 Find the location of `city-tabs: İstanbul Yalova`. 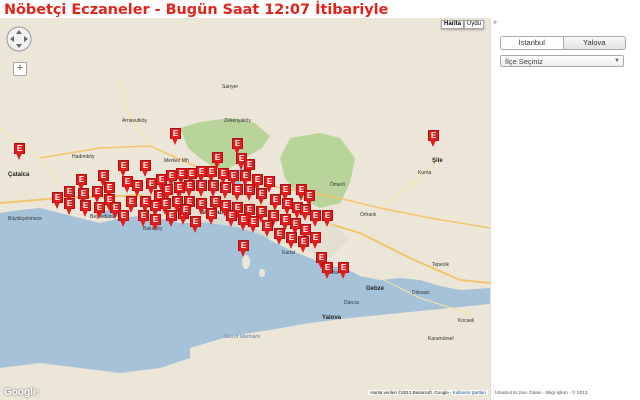

city-tabs: İstanbul Yalova is located at coordinates (563, 43).